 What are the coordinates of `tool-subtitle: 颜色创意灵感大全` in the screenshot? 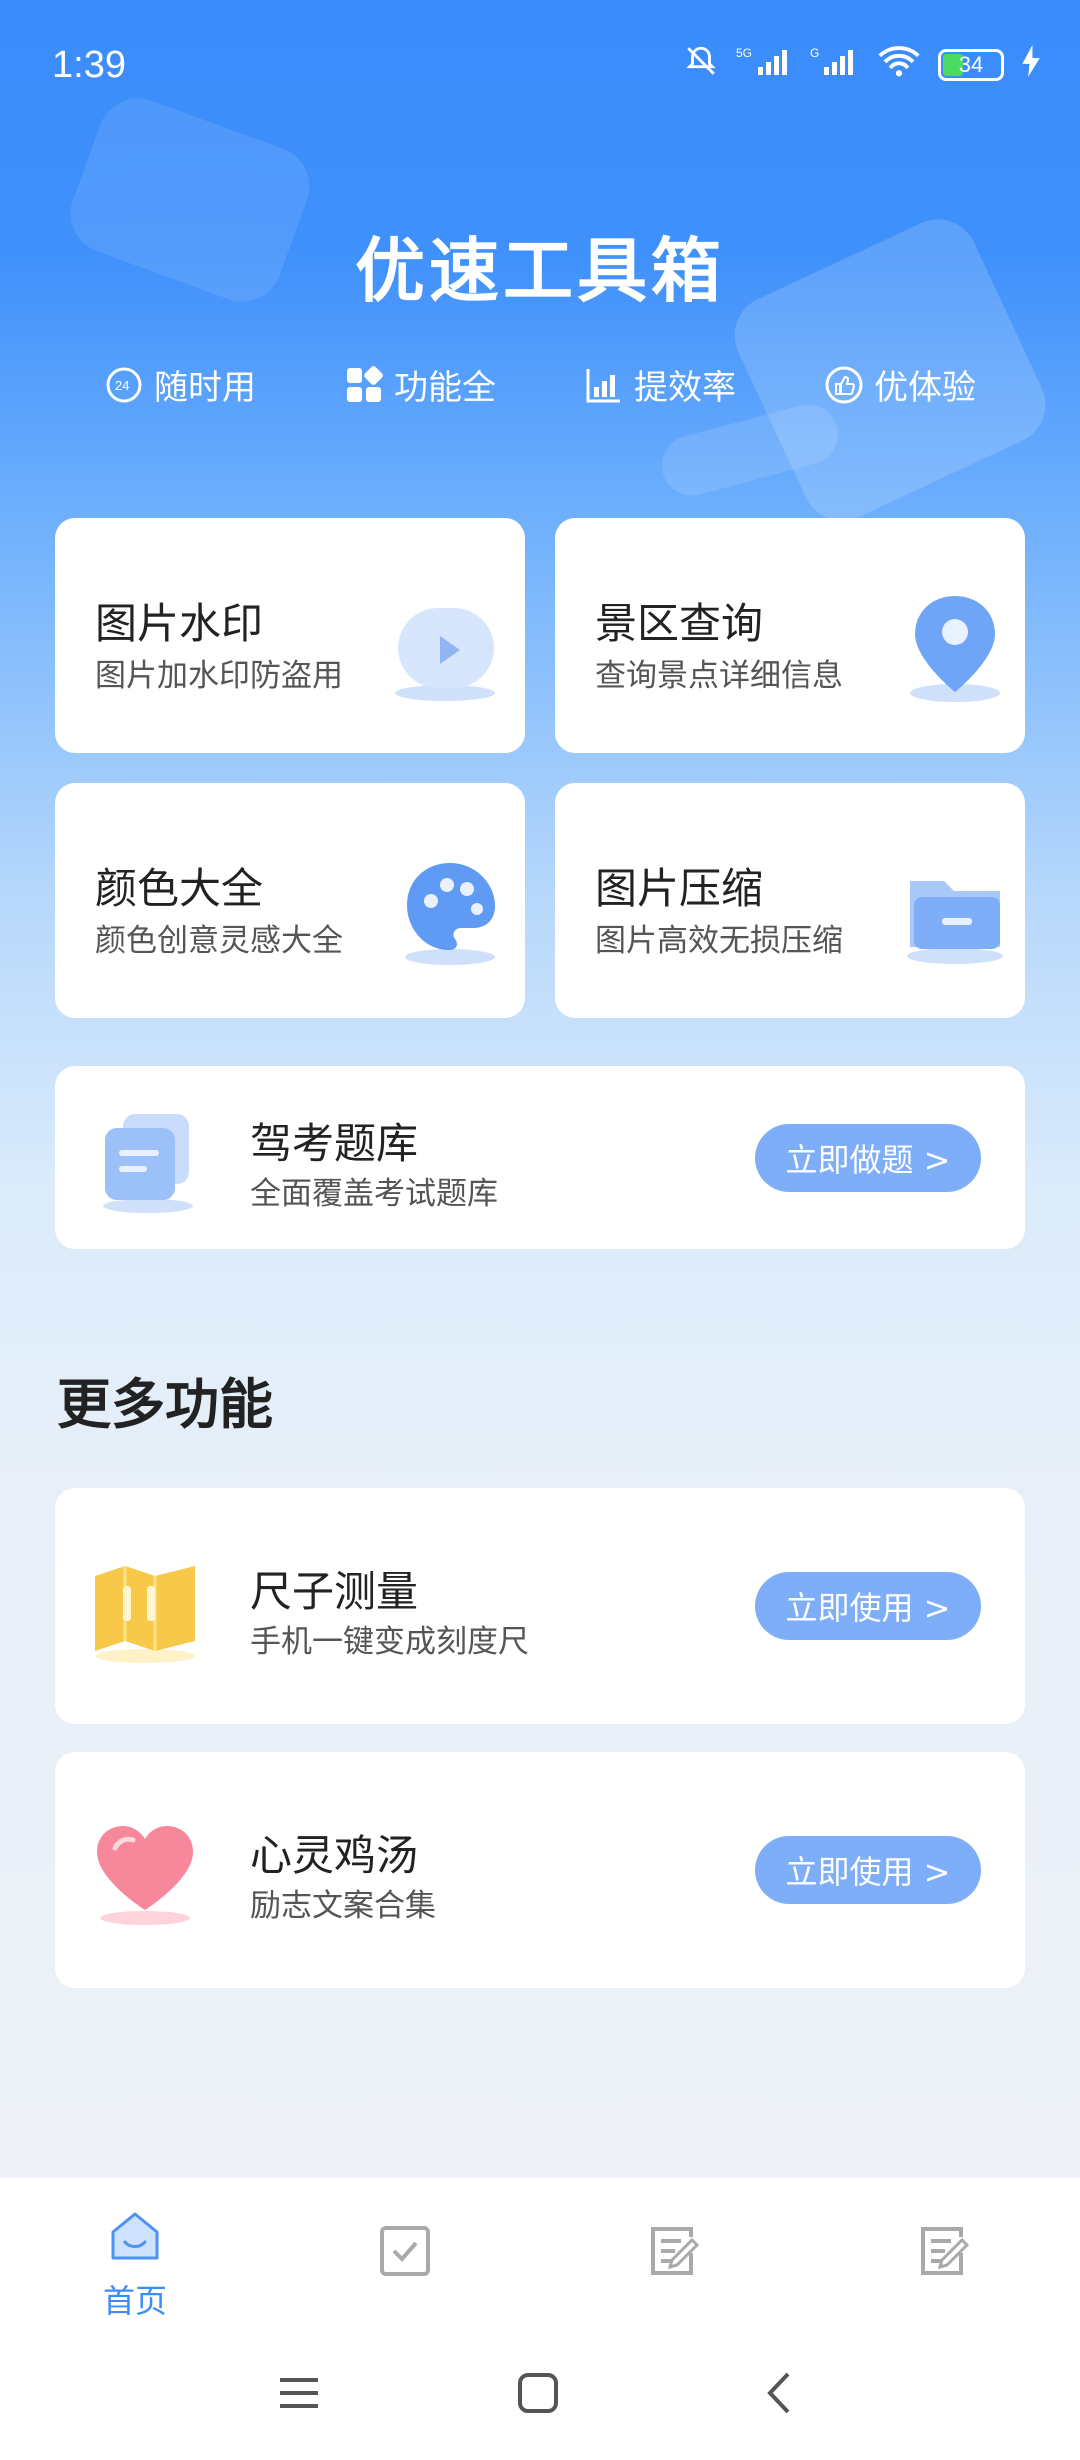 It's located at (219, 941).